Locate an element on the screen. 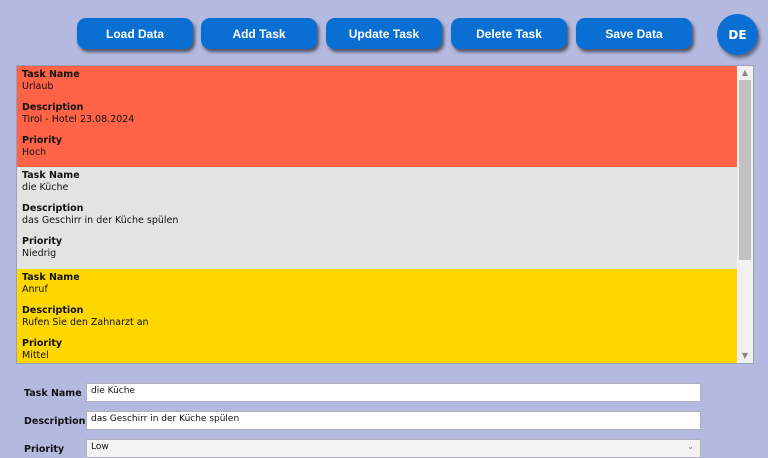 The height and width of the screenshot is (458, 768). task-name-value: die Küche is located at coordinates (45, 187).